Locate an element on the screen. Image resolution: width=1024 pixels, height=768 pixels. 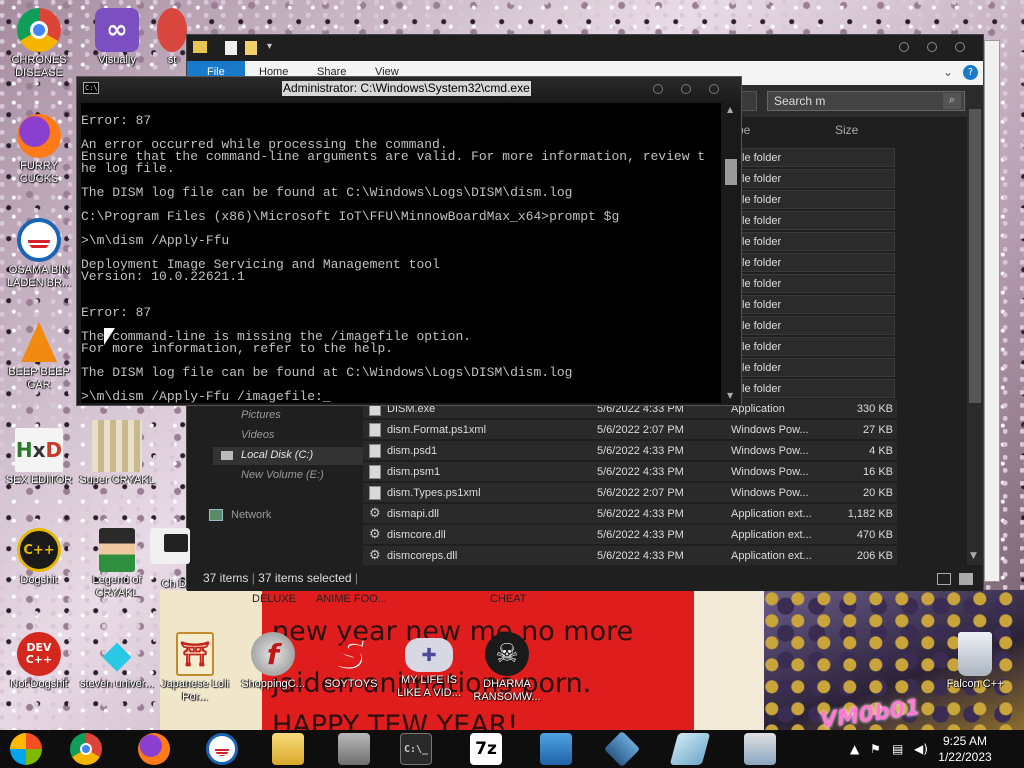
file-explorer-icon is located at coordinates (288, 749).